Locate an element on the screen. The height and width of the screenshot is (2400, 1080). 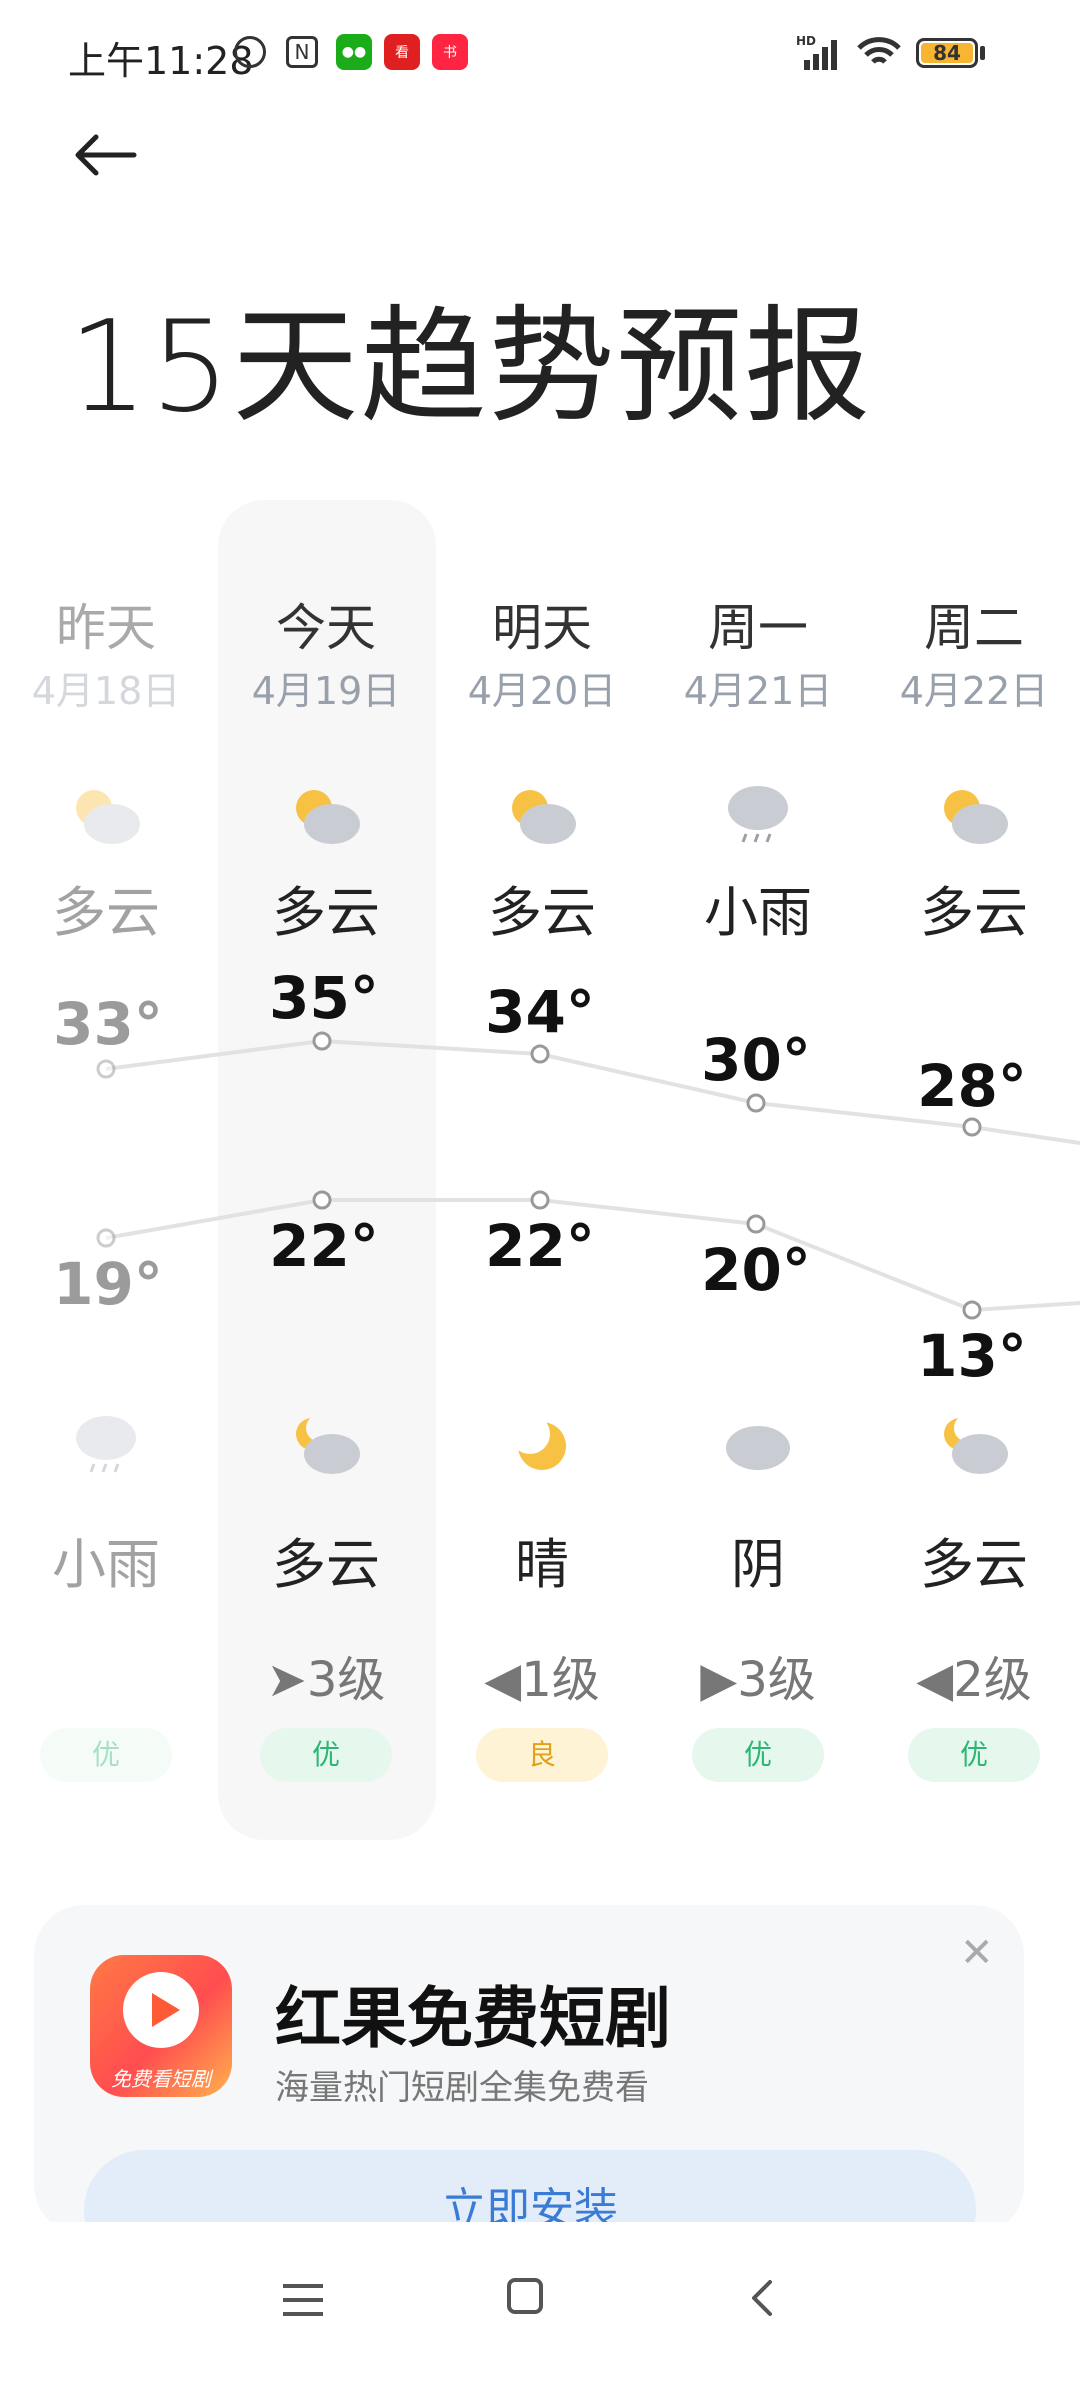
wind-level: ➤3级 is located at coordinates (326, 1680).